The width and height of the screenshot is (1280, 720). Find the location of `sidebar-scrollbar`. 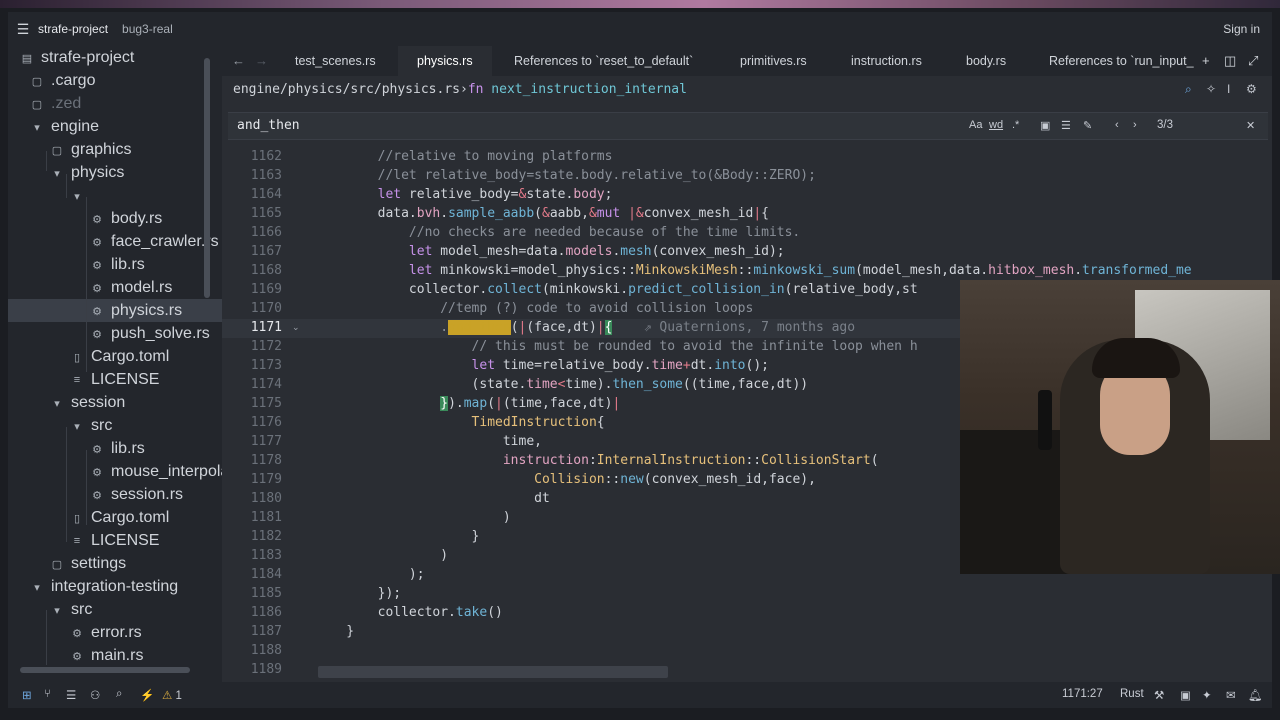

sidebar-scrollbar is located at coordinates (207, 178).